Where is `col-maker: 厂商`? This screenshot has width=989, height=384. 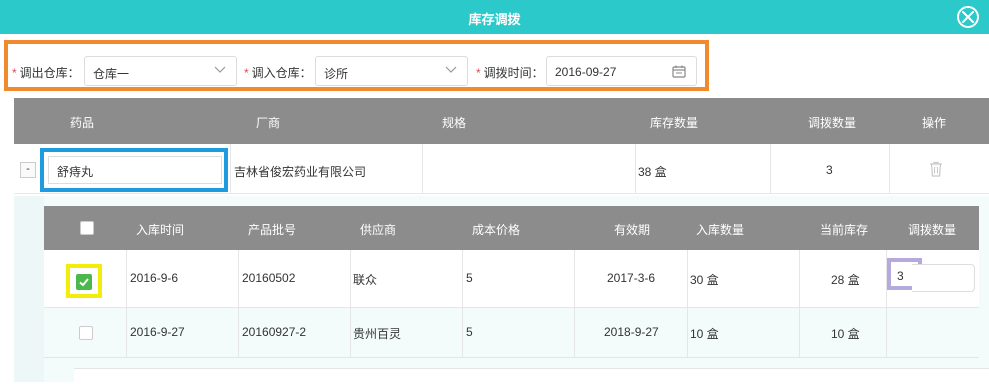
col-maker: 厂商 is located at coordinates (268, 123).